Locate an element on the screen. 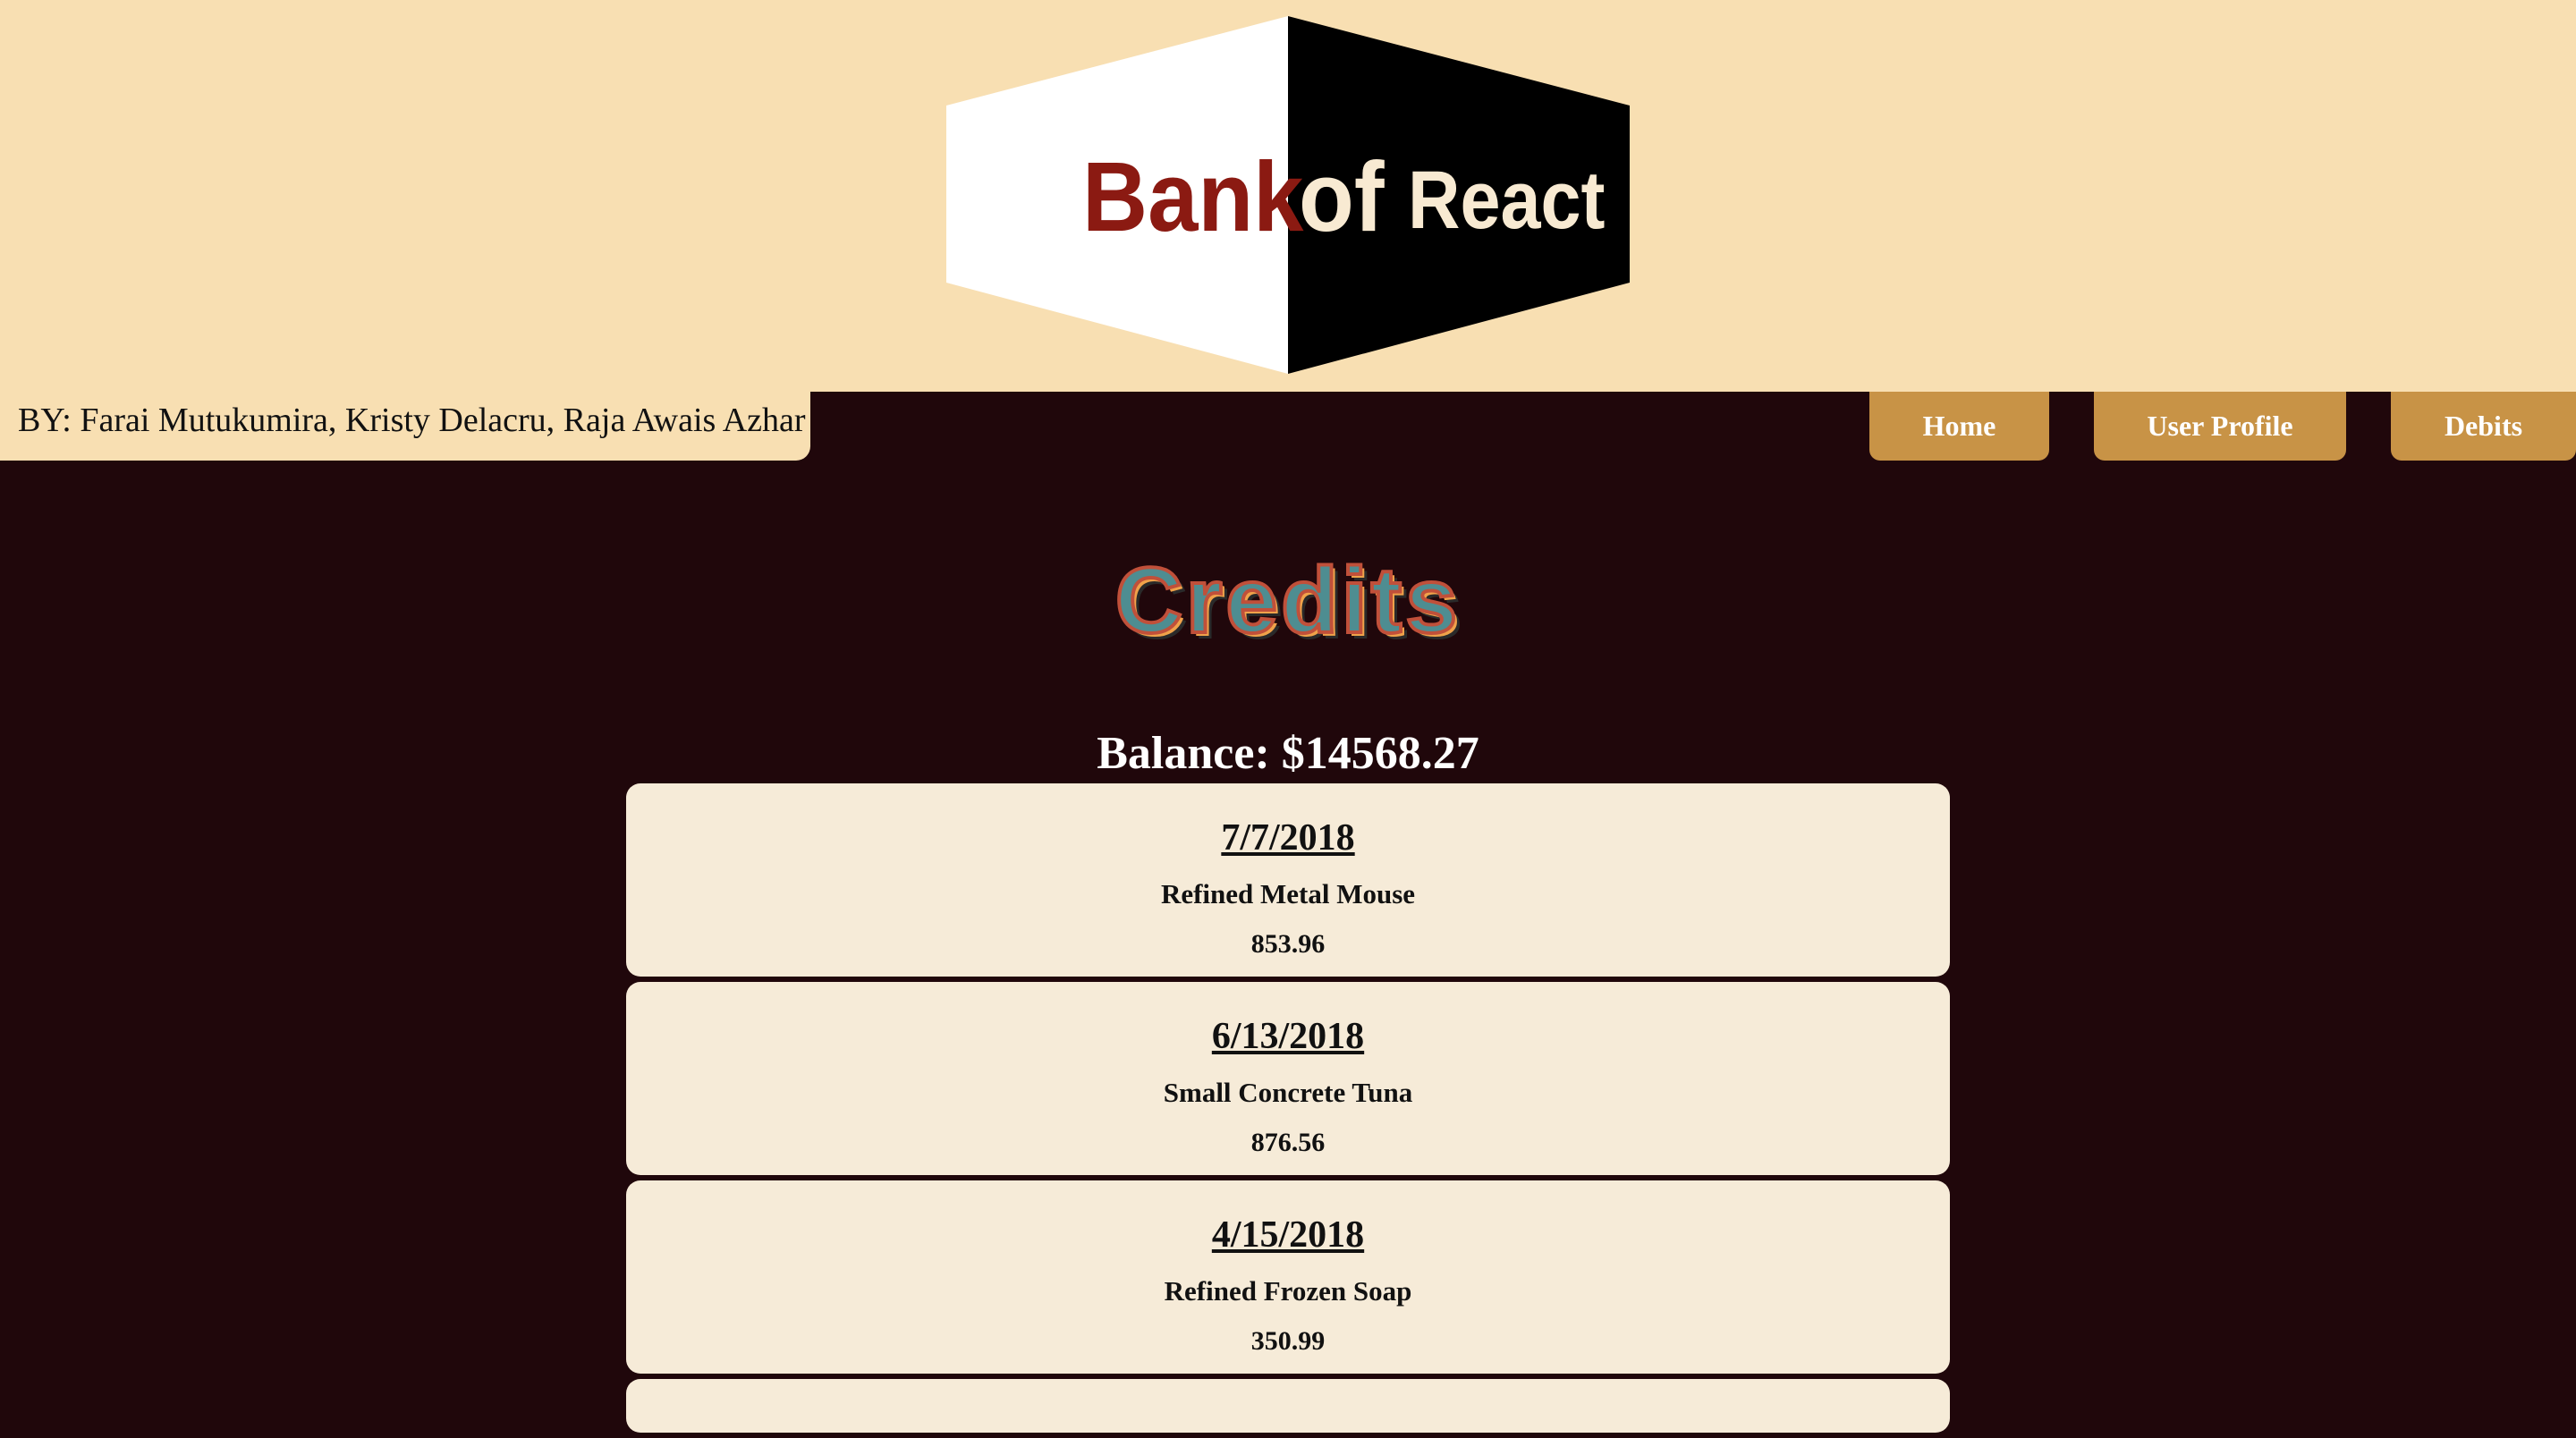  logo-word-react: React is located at coordinates (1507, 200).